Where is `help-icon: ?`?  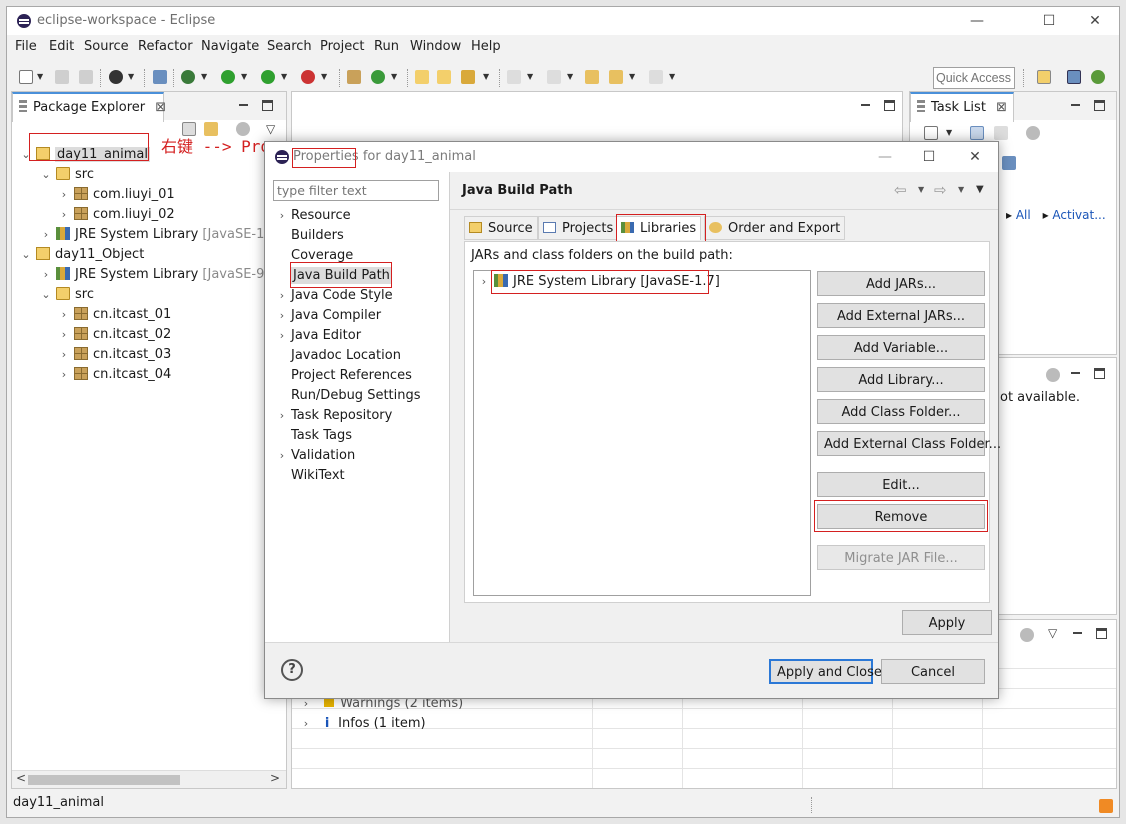 help-icon: ? is located at coordinates (292, 670).